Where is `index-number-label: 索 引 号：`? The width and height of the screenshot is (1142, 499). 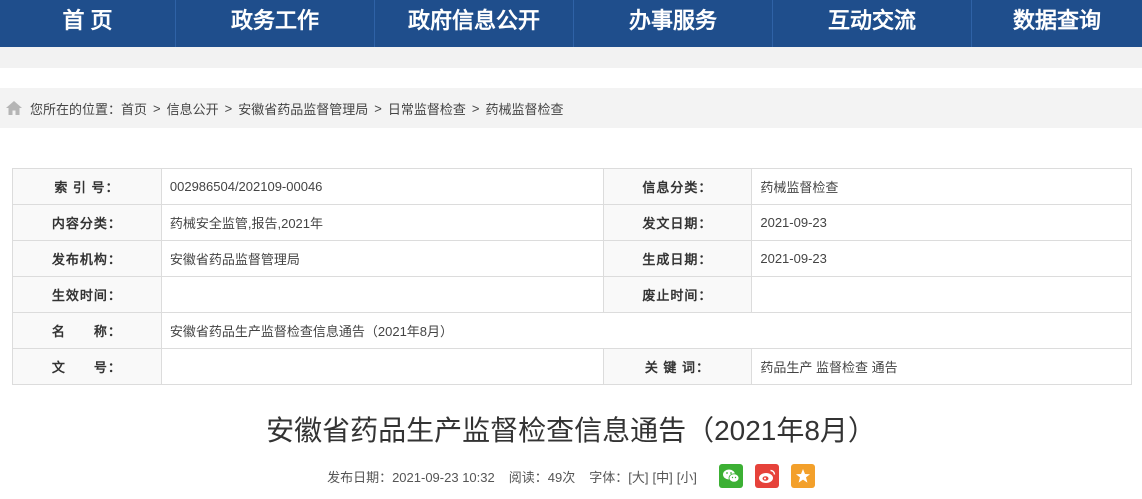 index-number-label: 索 引 号： is located at coordinates (87, 186).